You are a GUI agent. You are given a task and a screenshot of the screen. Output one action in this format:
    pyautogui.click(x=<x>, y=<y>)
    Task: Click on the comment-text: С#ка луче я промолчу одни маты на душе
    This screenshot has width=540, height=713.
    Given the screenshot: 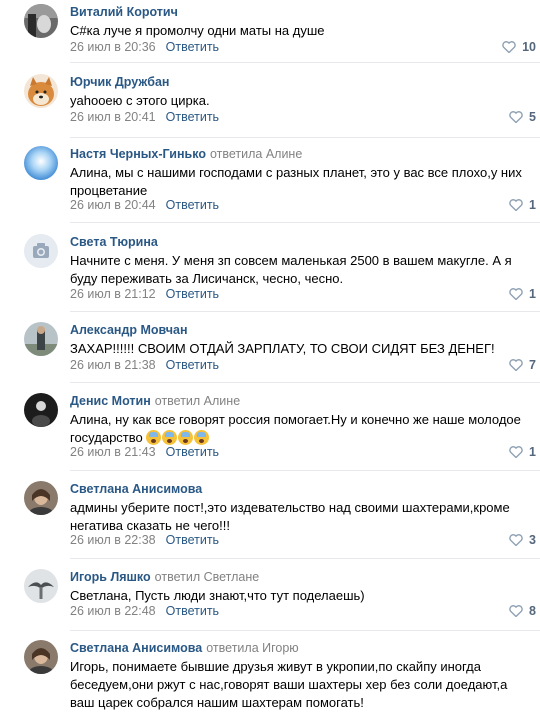 What is the action you would take?
    pyautogui.click(x=197, y=30)
    